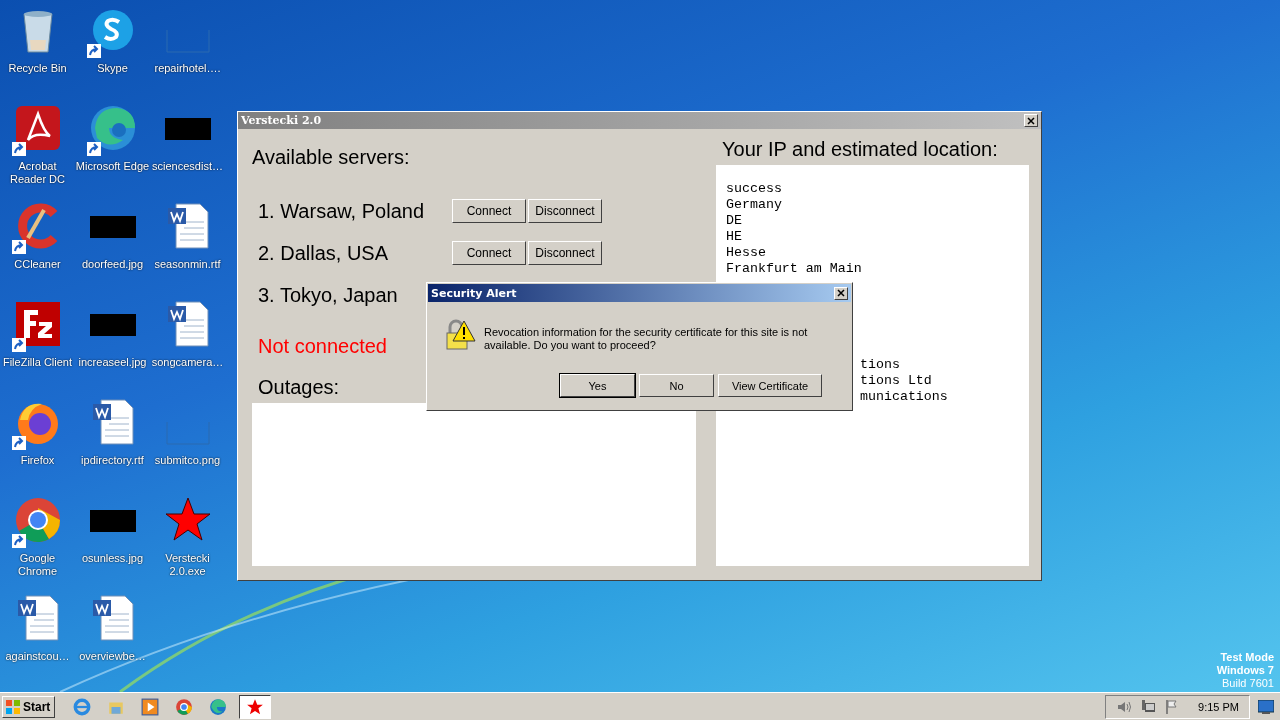  What do you see at coordinates (1148, 706) in the screenshot?
I see `network-icon` at bounding box center [1148, 706].